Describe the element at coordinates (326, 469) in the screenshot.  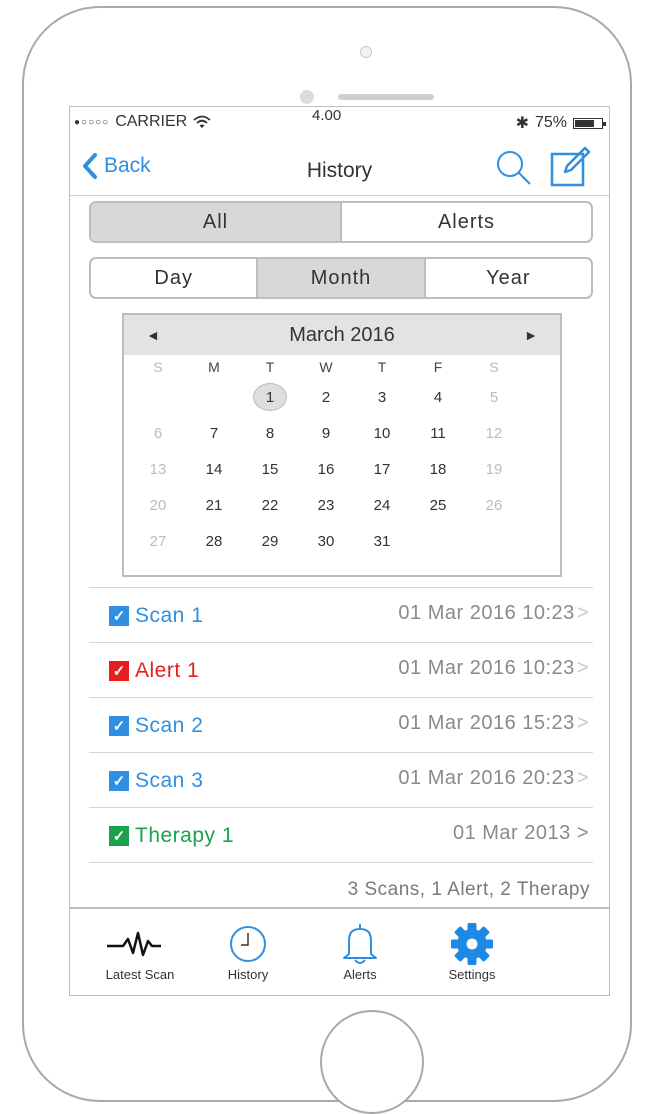
I see `calendar-day: 16` at that location.